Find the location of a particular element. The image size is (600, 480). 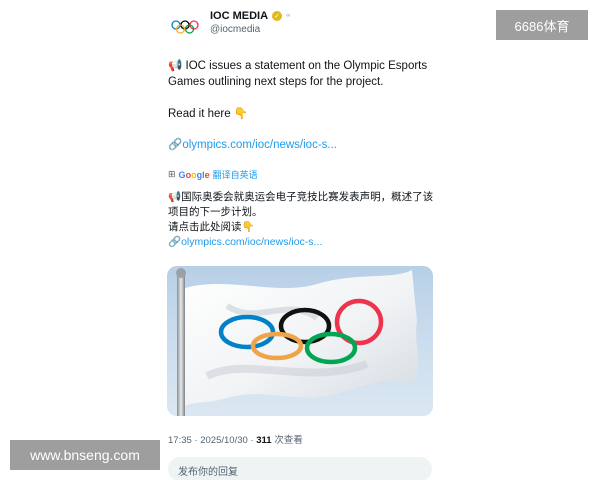

watermark-top-right: 6686体育 is located at coordinates (542, 25).